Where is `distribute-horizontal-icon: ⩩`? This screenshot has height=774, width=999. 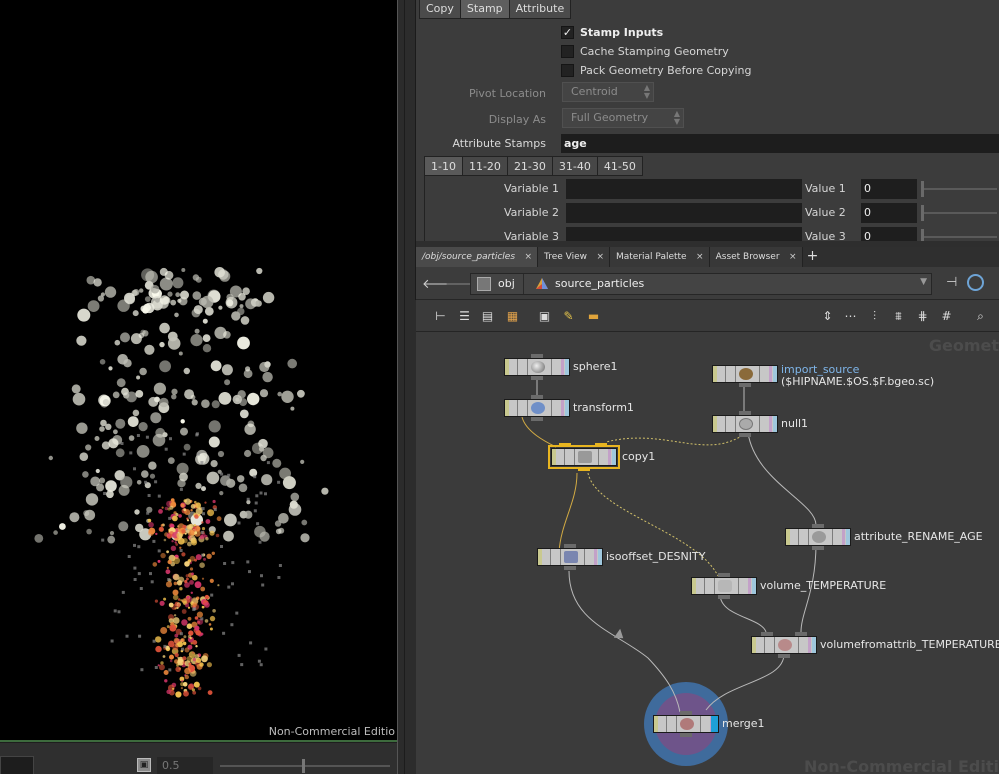
distribute-horizontal-icon: ⩩ is located at coordinates (898, 316).